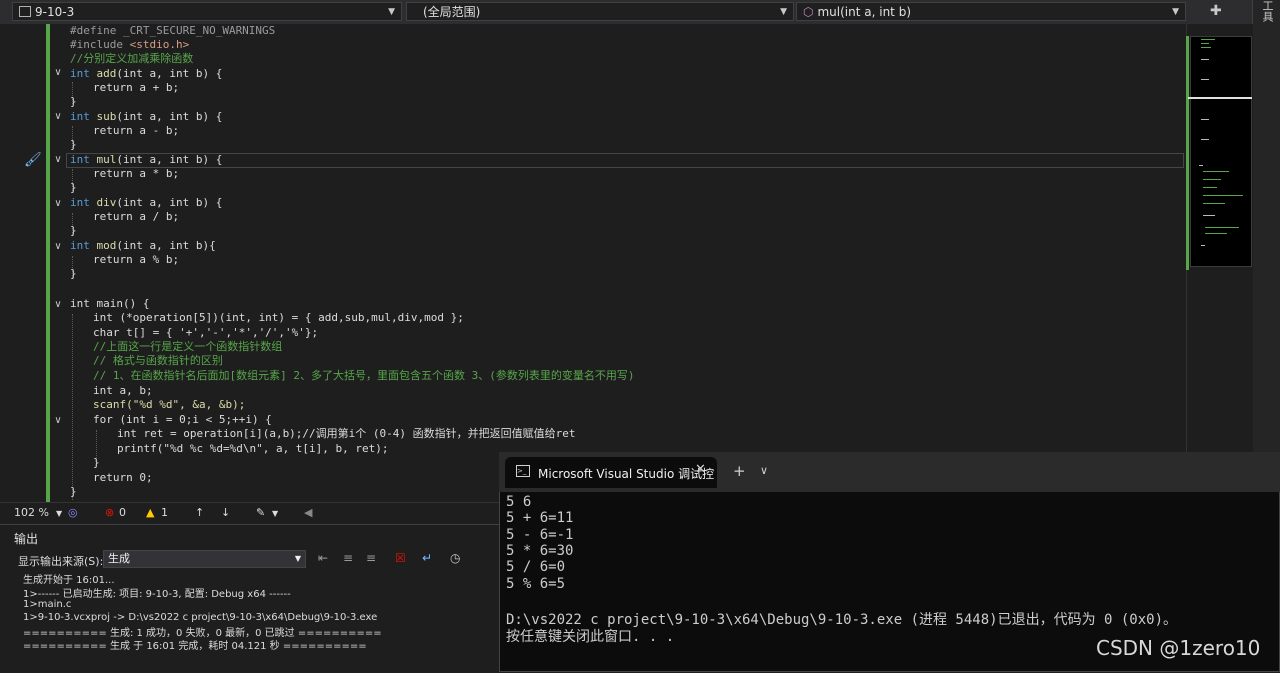  Describe the element at coordinates (61, 561) in the screenshot. I see `show-output-from-label: 显示输出来源(S):` at that location.